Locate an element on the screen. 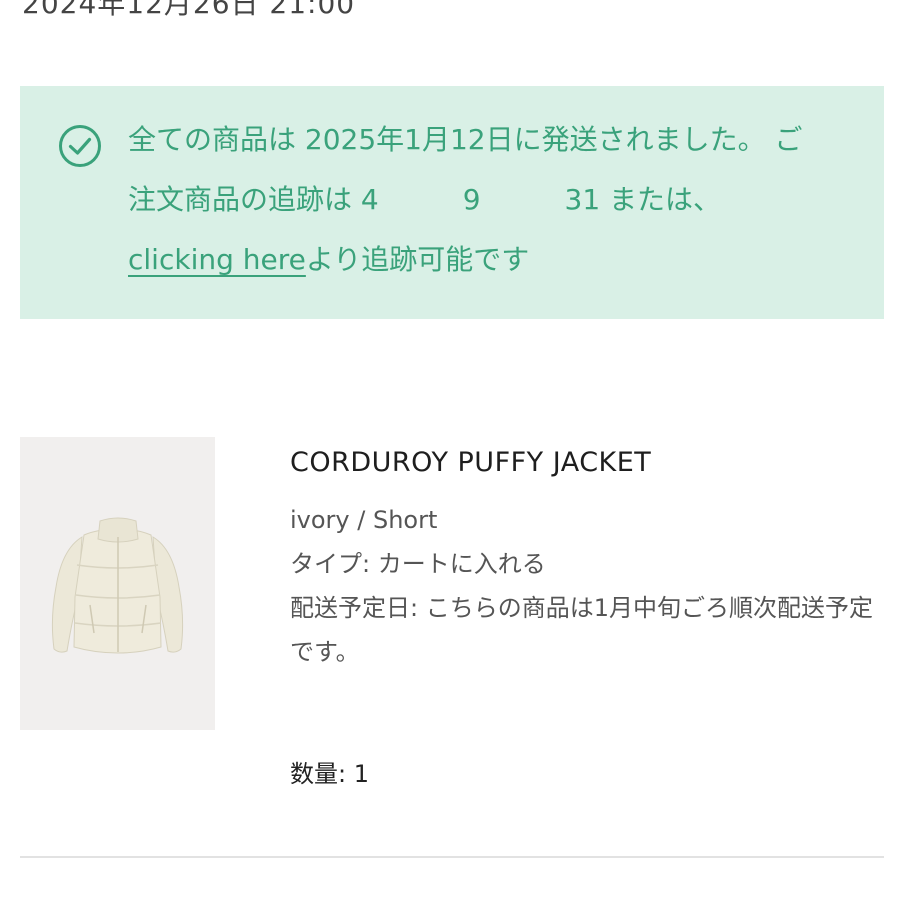 The width and height of the screenshot is (900, 900). jacket-illustration is located at coordinates (117, 585).